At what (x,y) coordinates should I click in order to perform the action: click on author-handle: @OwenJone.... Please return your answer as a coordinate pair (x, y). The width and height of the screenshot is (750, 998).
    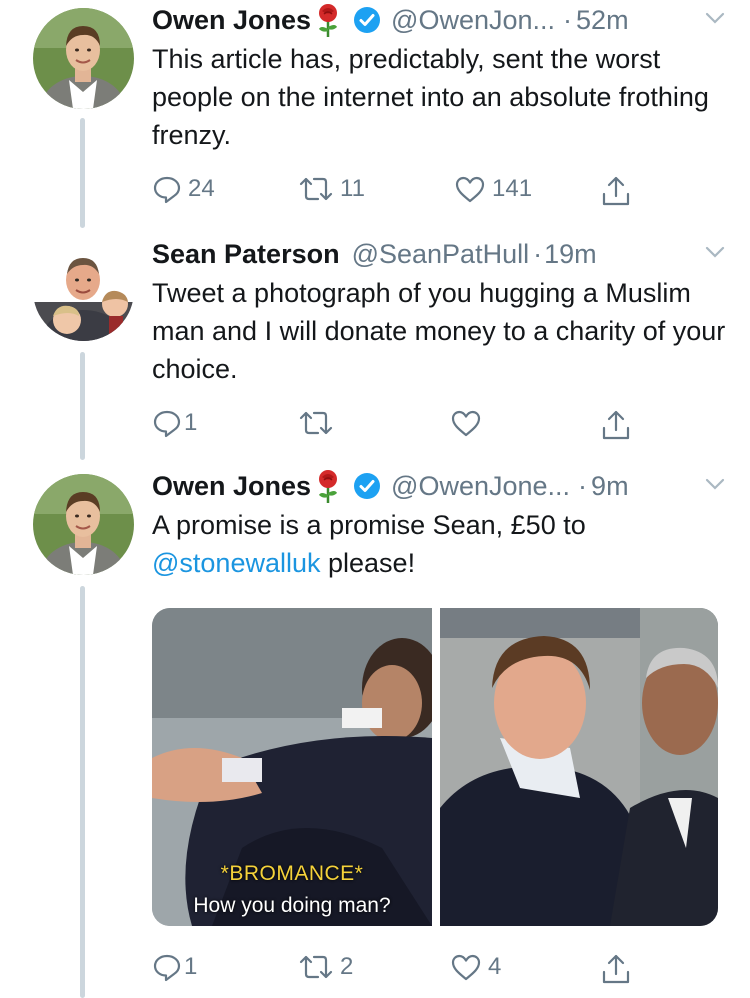
    Looking at the image, I should click on (480, 486).